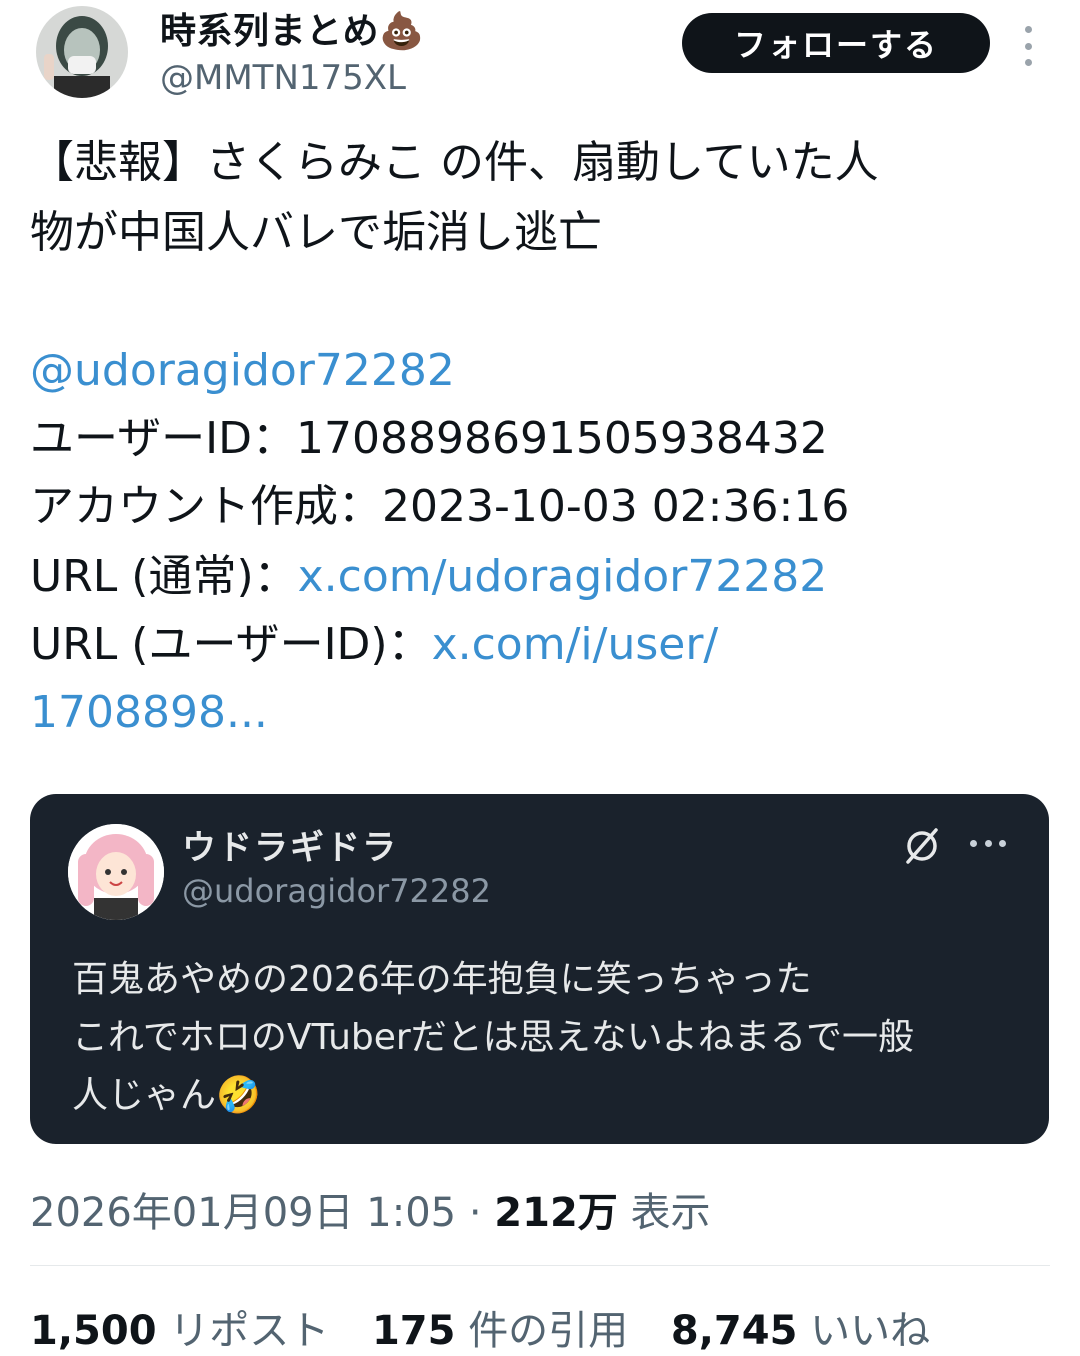 This screenshot has width=1080, height=1356. Describe the element at coordinates (540, 1265) in the screenshot. I see `divider` at that location.